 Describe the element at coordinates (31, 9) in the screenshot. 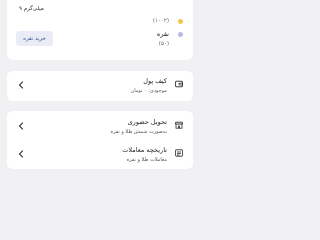

I see `gold-weight: ۹ میلی‌گرم` at that location.